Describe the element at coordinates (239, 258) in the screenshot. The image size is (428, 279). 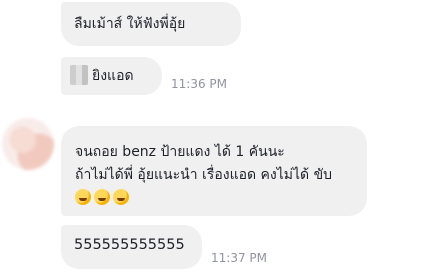
I see `timestamp-2: 11:37 PM` at that location.